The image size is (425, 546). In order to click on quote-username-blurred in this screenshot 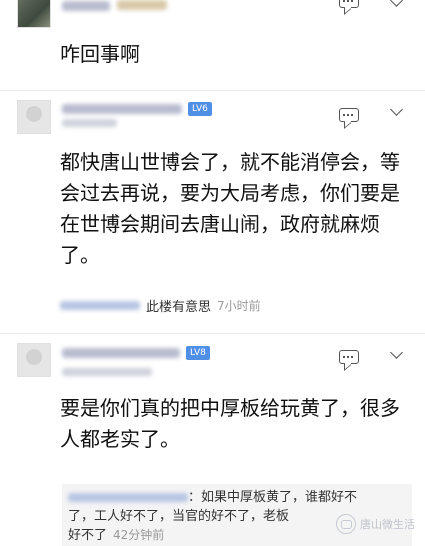, I will do `click(128, 497)`.